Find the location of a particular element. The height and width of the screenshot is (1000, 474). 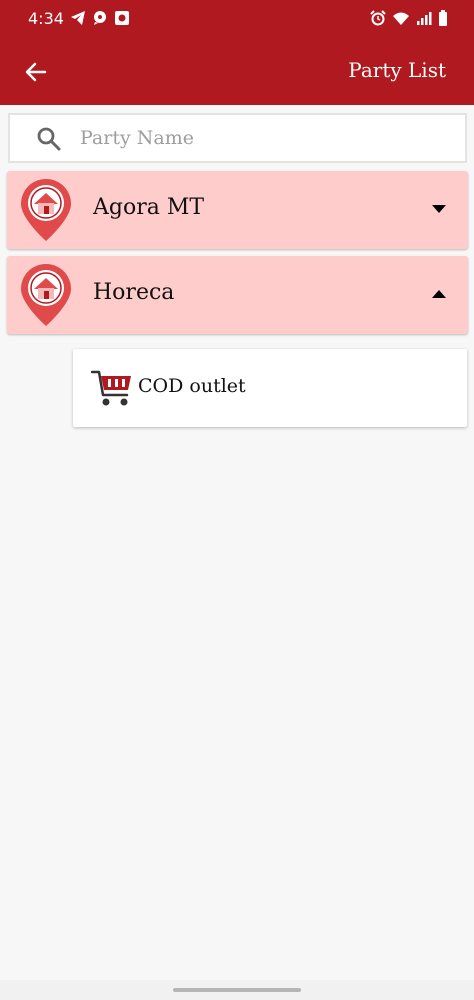

alarm-icon is located at coordinates (378, 18).